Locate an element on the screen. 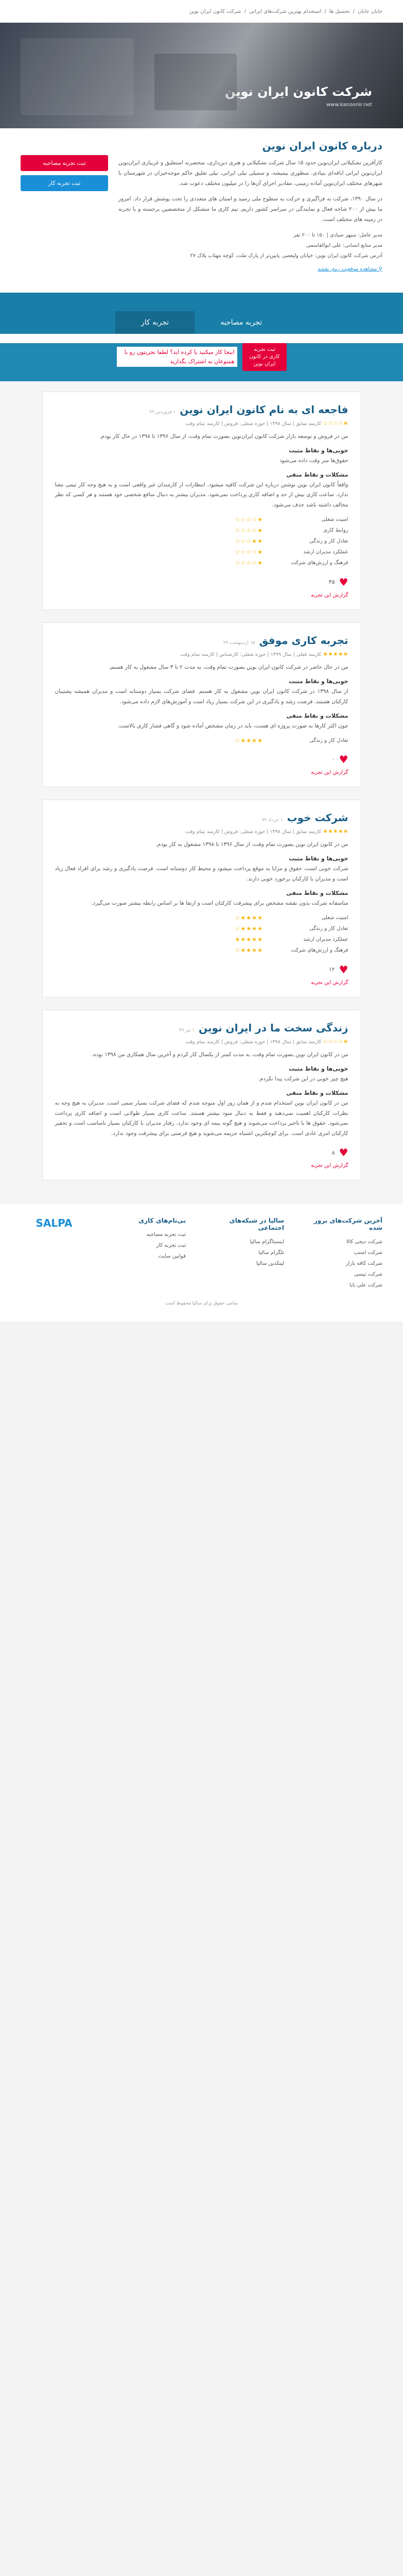 This screenshot has width=403, height=2576. about-title: درباره کانون ایران نوین is located at coordinates (322, 146).